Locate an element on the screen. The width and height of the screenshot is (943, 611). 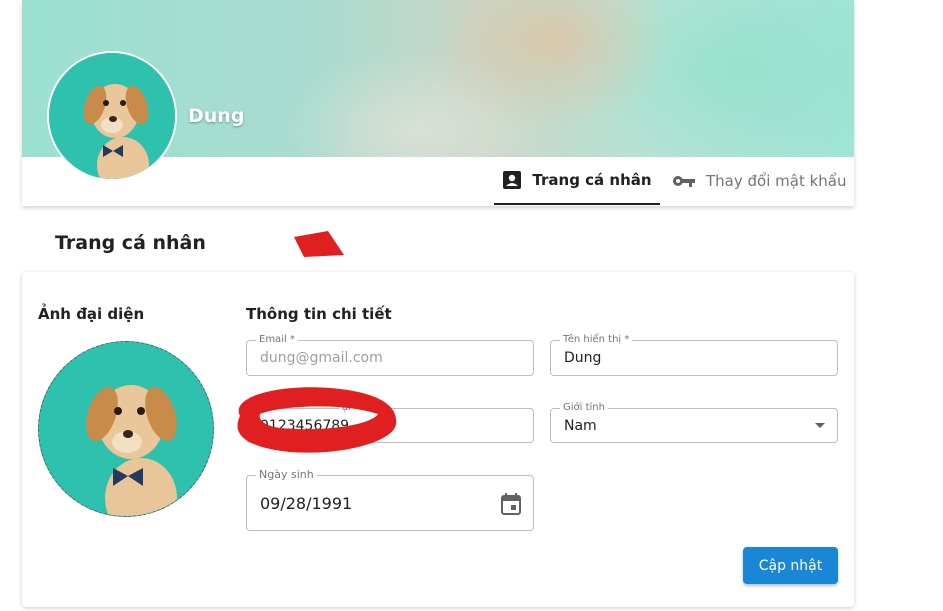
page-title: Trang cá nhân is located at coordinates (130, 243).